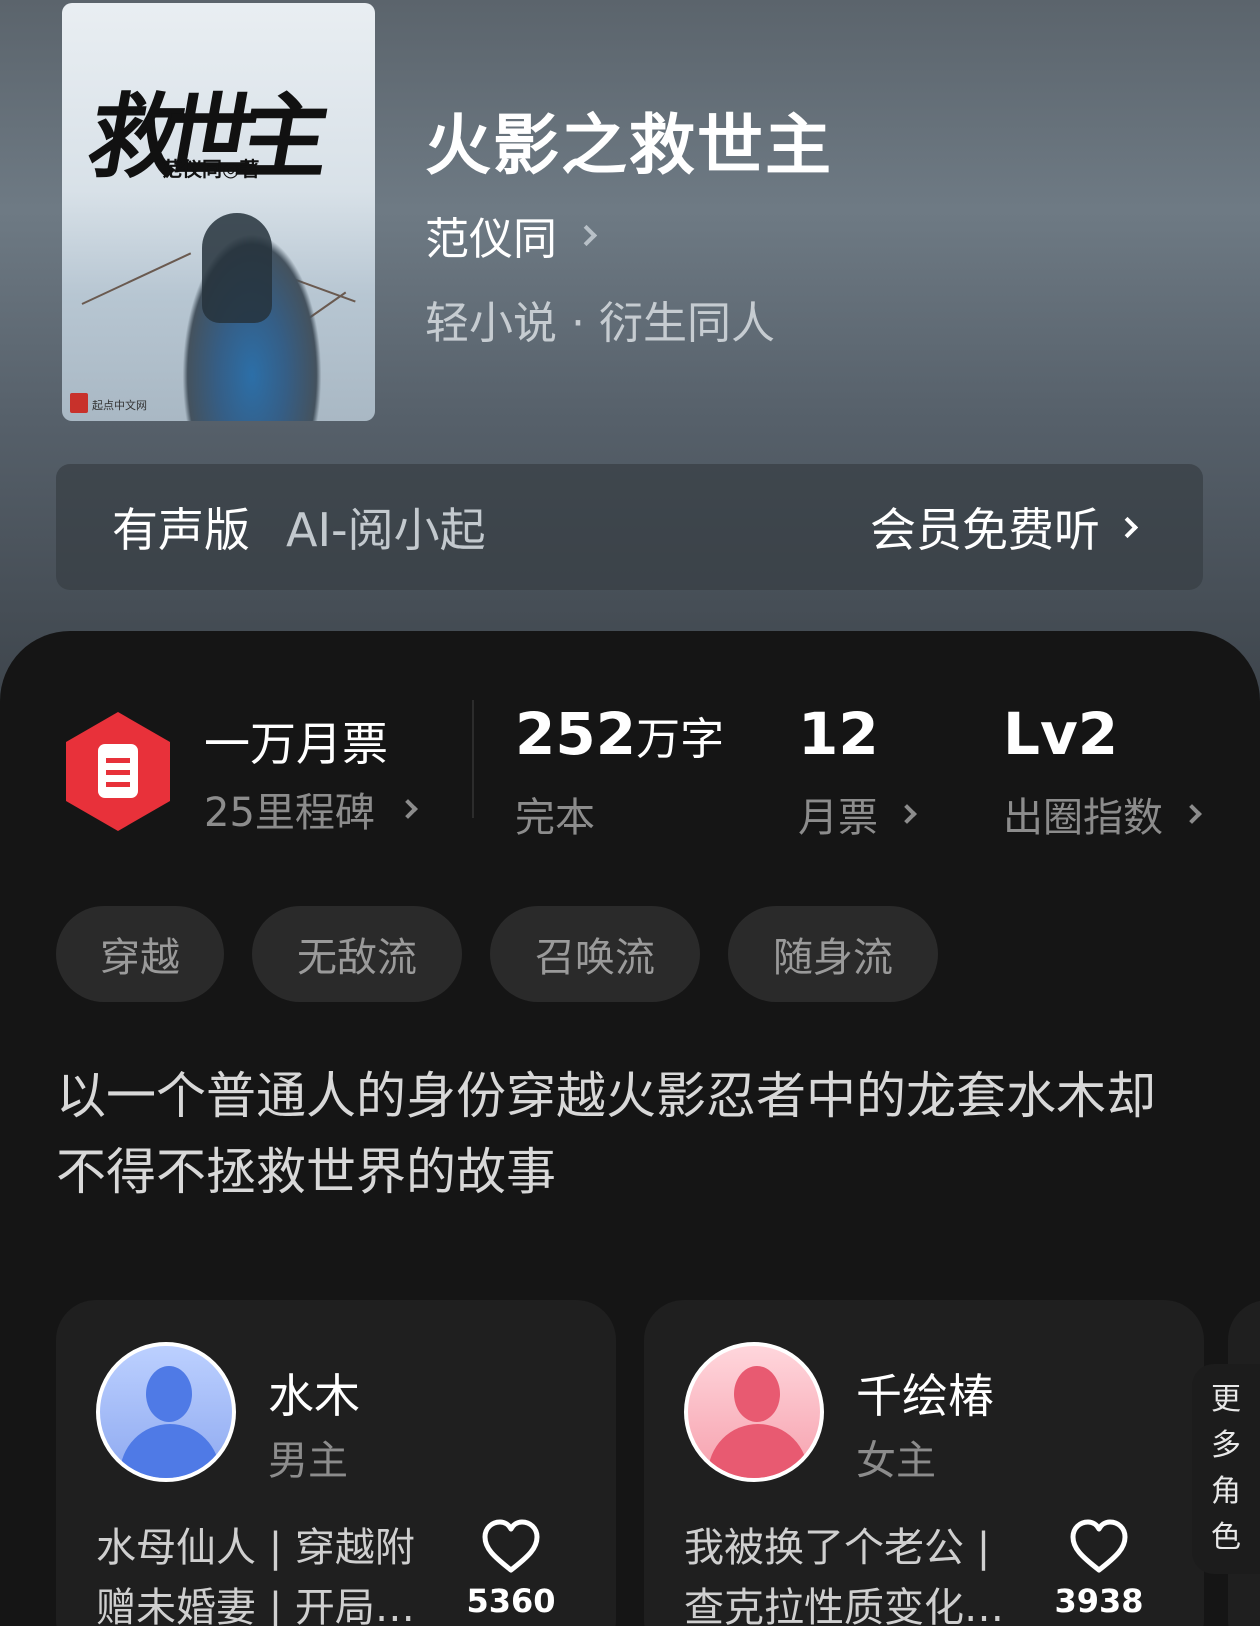  I want to click on book-genre: 轻小说 · 衍生同人, so click(600, 323).